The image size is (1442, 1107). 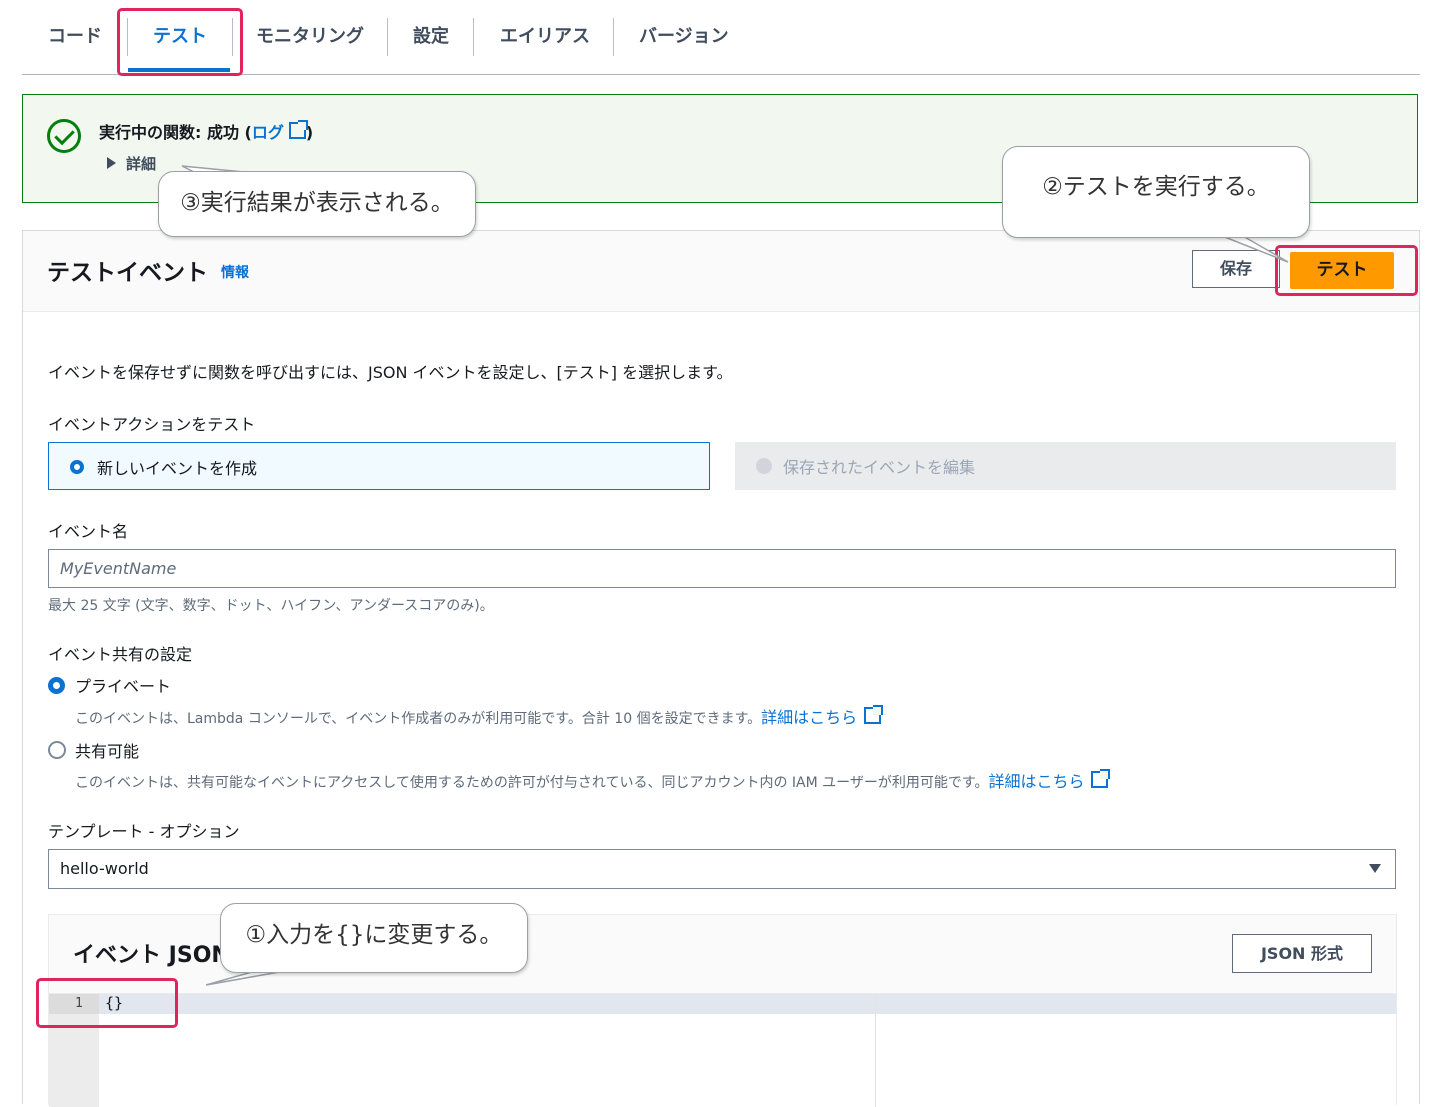 I want to click on callout-step3: ③実行結果が表示される。, so click(x=317, y=204).